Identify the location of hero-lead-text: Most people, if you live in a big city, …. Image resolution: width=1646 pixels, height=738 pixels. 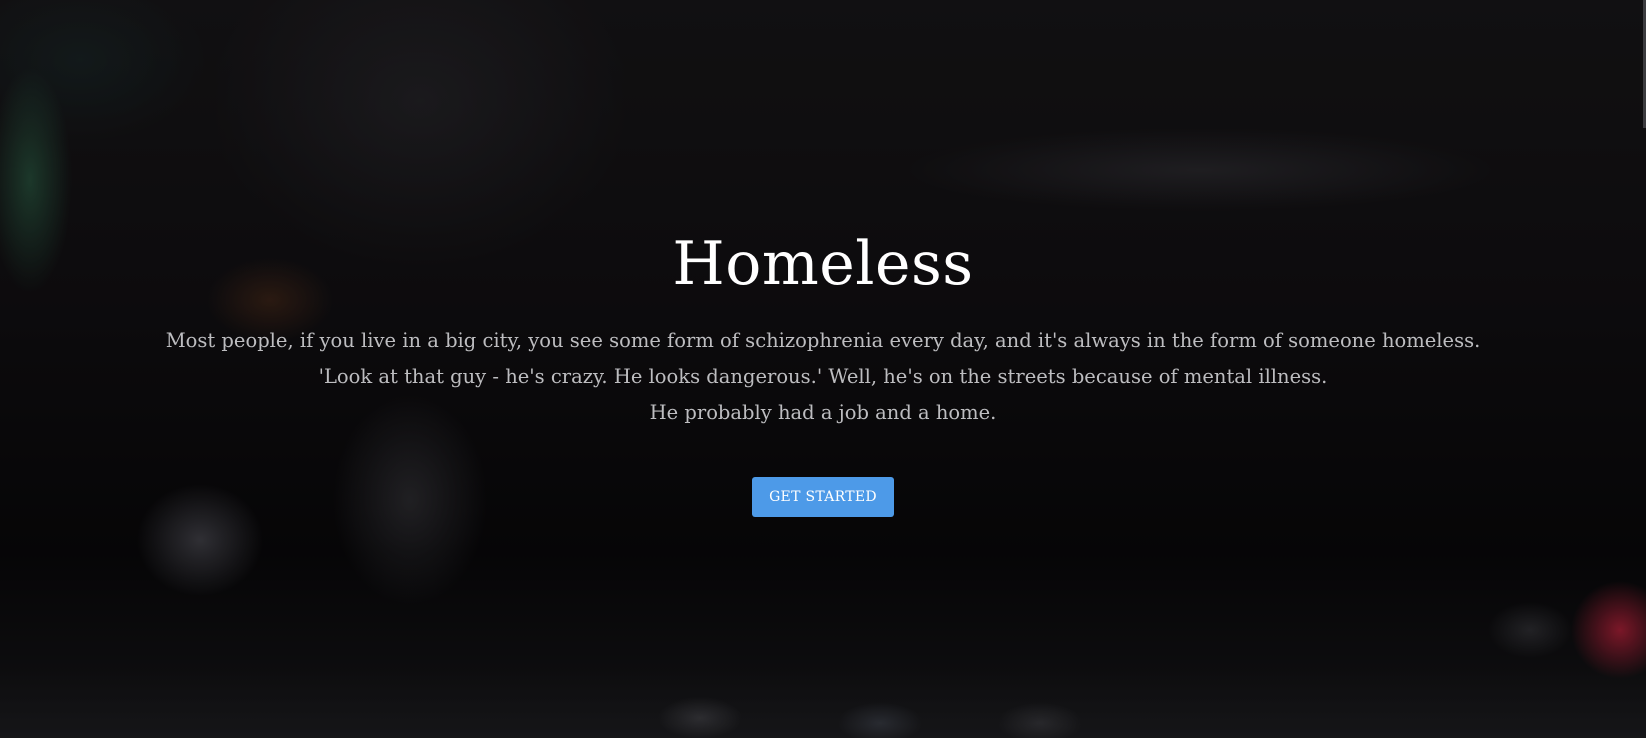
(823, 377).